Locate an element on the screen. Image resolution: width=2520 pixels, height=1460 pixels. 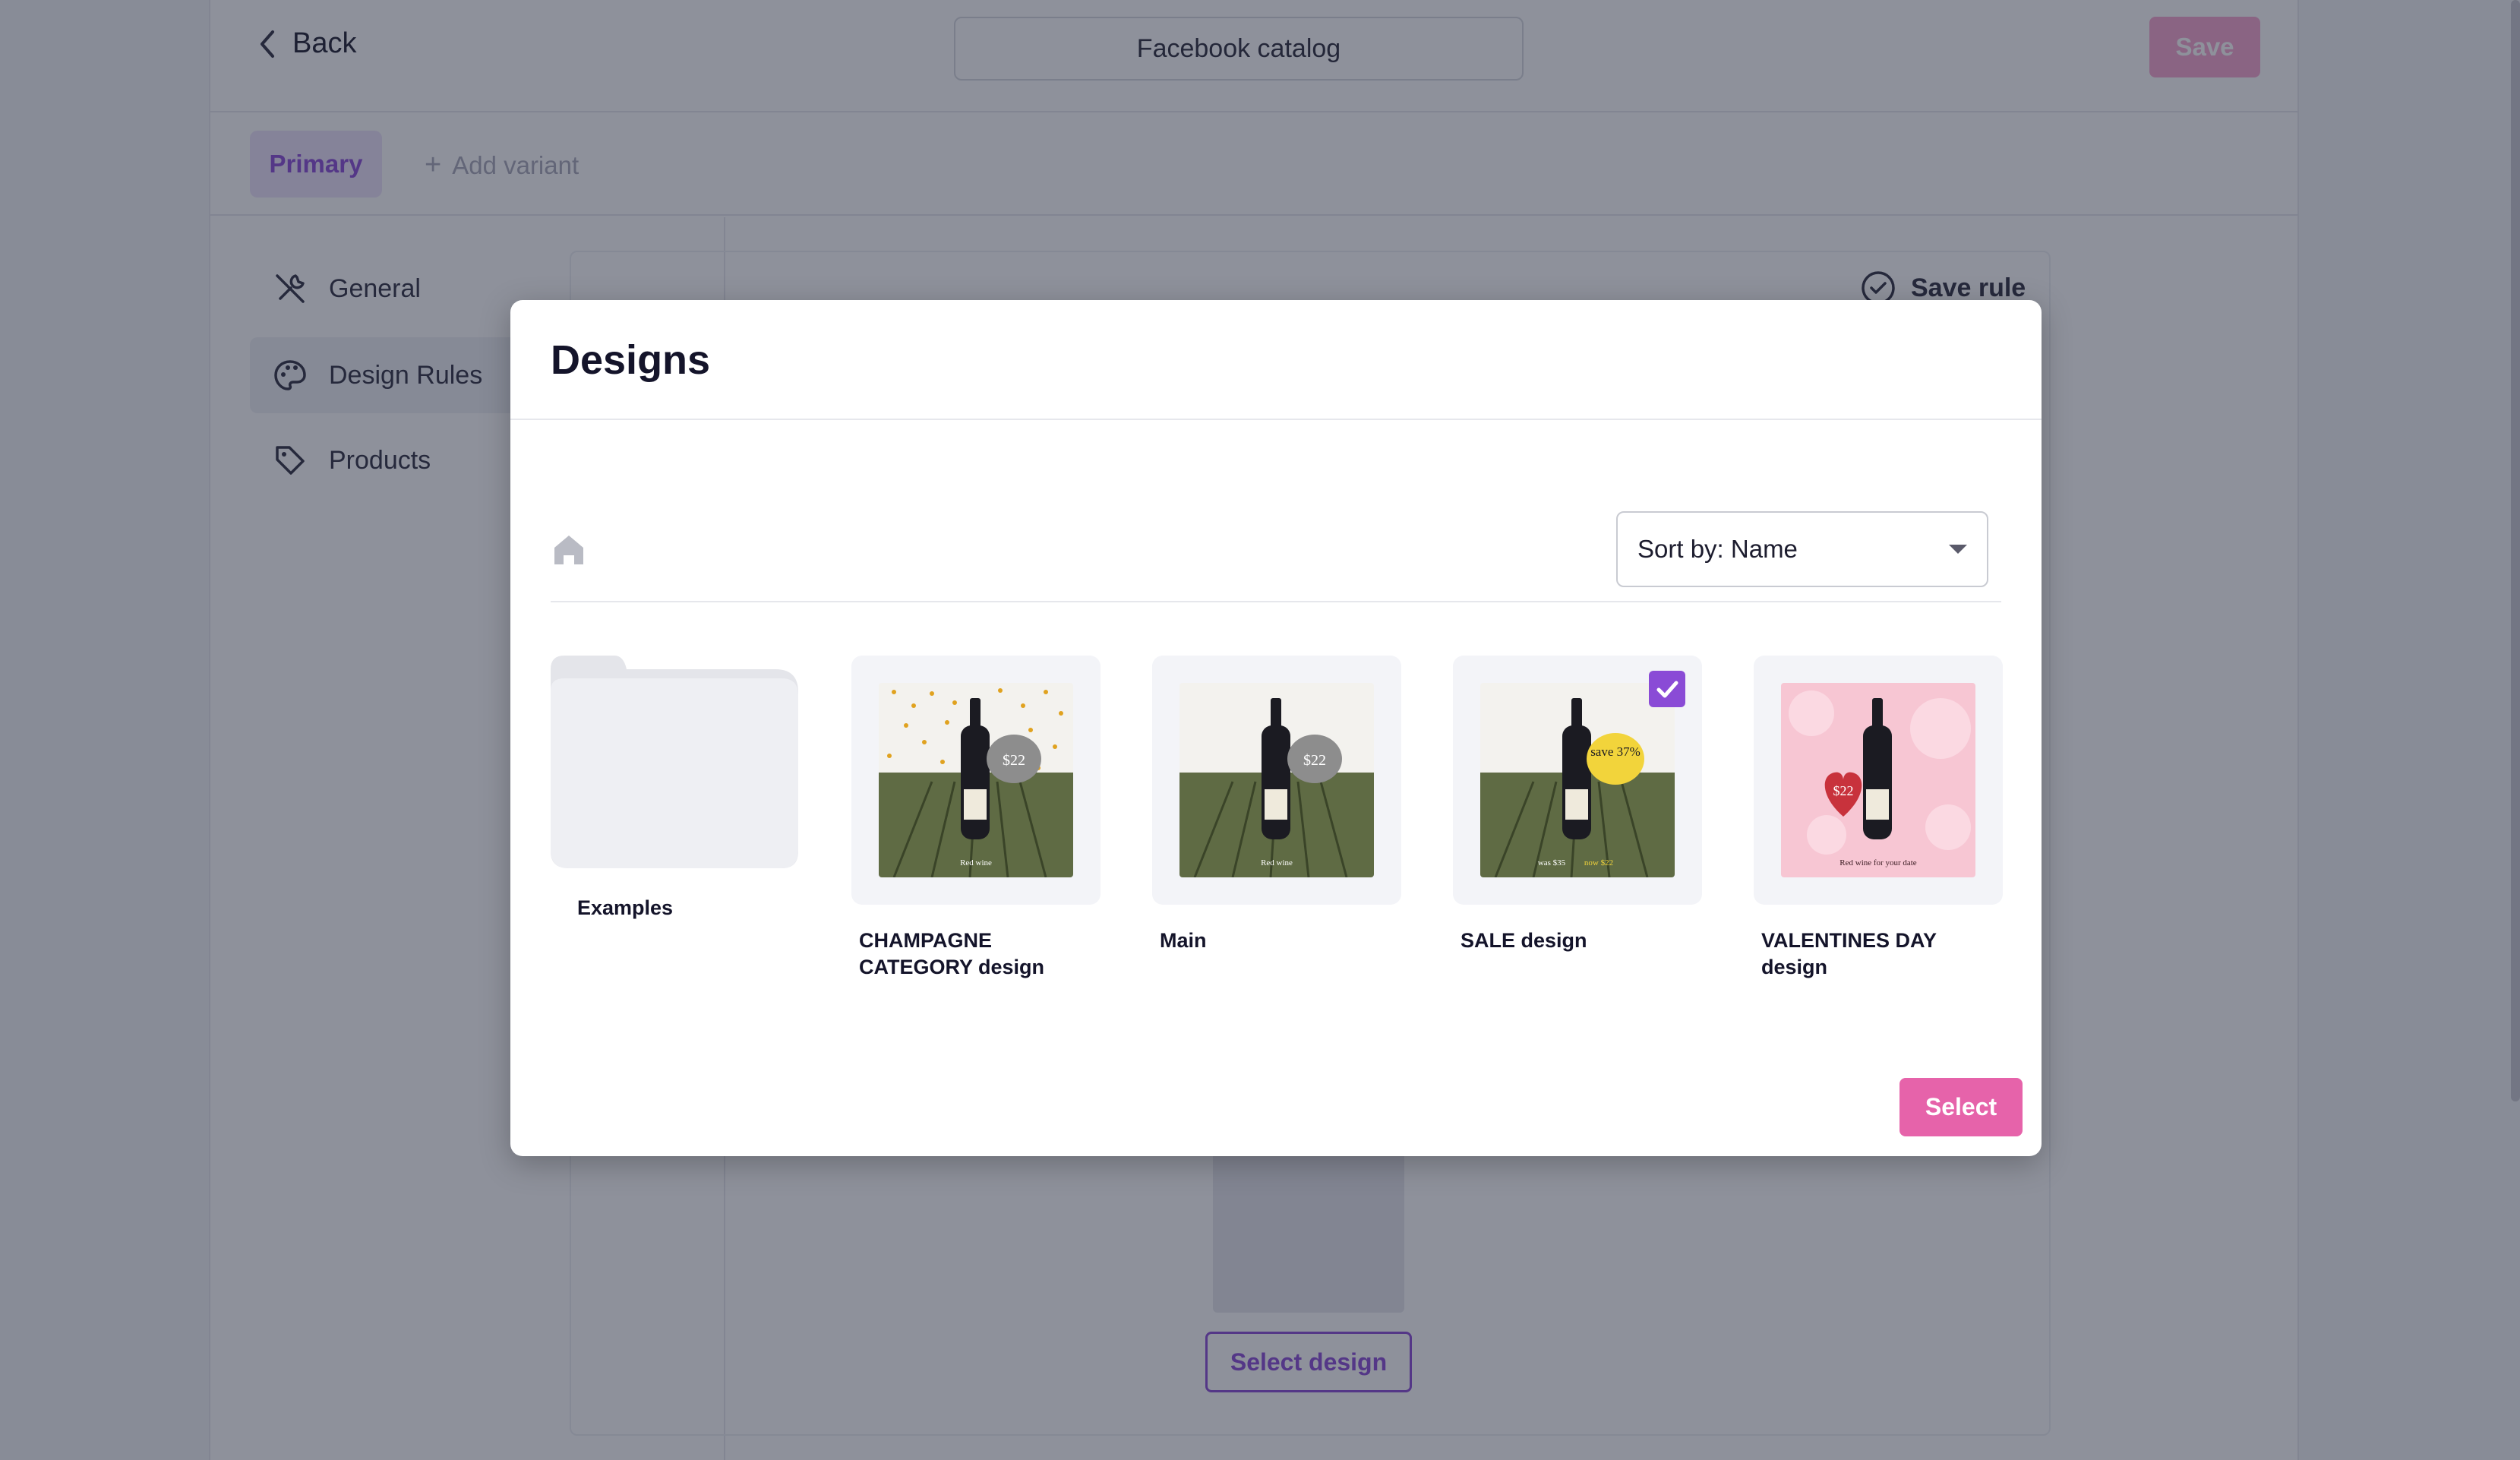
design-tile-champagne: $22 Red wine CHAMPAGNE CATEGORY design is located at coordinates (976, 818).